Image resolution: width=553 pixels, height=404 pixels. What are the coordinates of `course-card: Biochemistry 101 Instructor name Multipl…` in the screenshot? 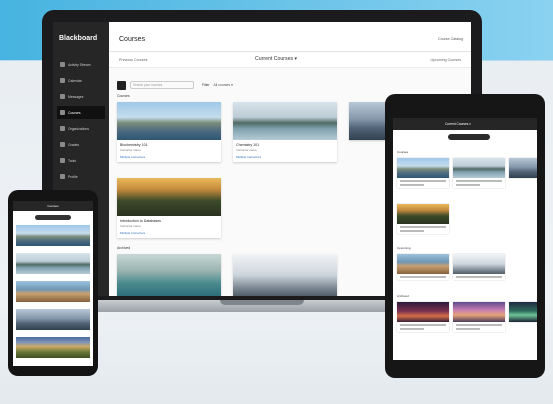 It's located at (169, 132).